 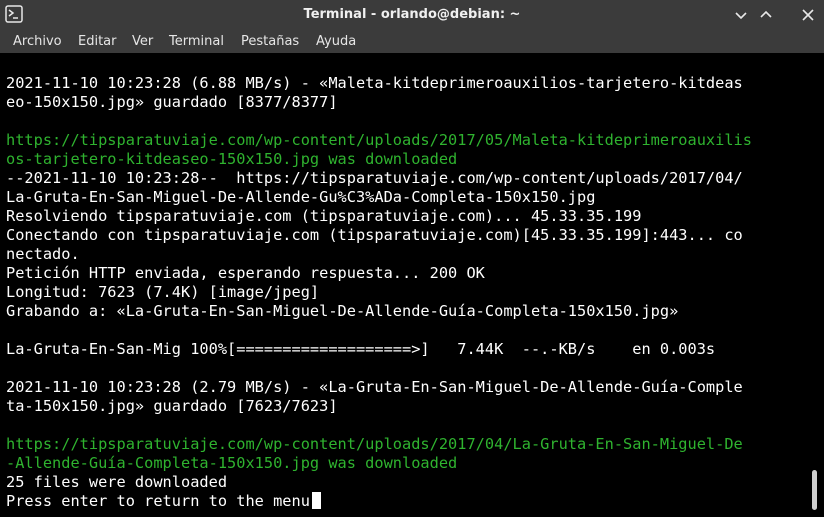 I want to click on terminal-line: ta-150x150.jpg» guardado [7623/7623], so click(x=172, y=406).